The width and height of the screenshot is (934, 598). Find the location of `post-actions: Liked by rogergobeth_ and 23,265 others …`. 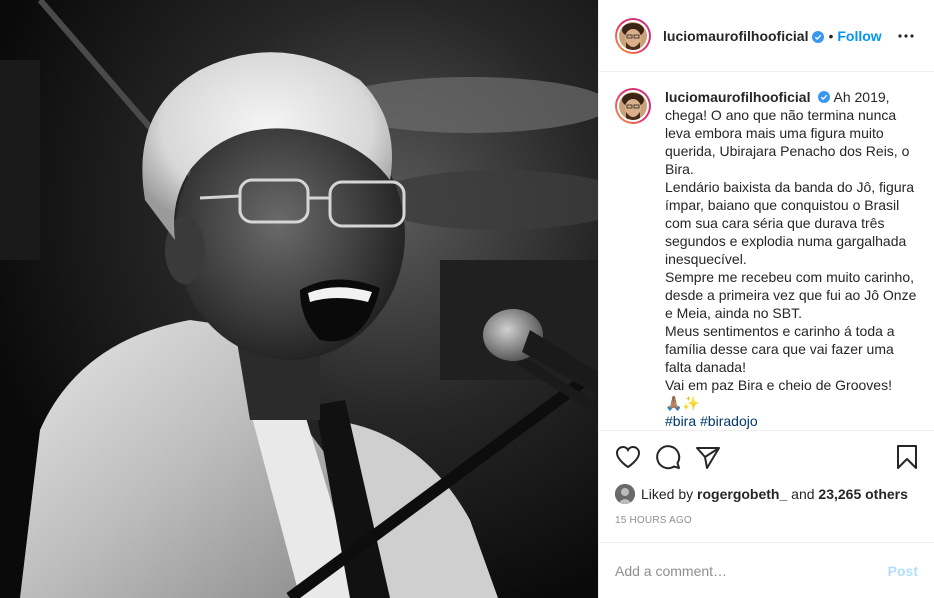

post-actions: Liked by rogergobeth_ and 23,265 others … is located at coordinates (766, 481).